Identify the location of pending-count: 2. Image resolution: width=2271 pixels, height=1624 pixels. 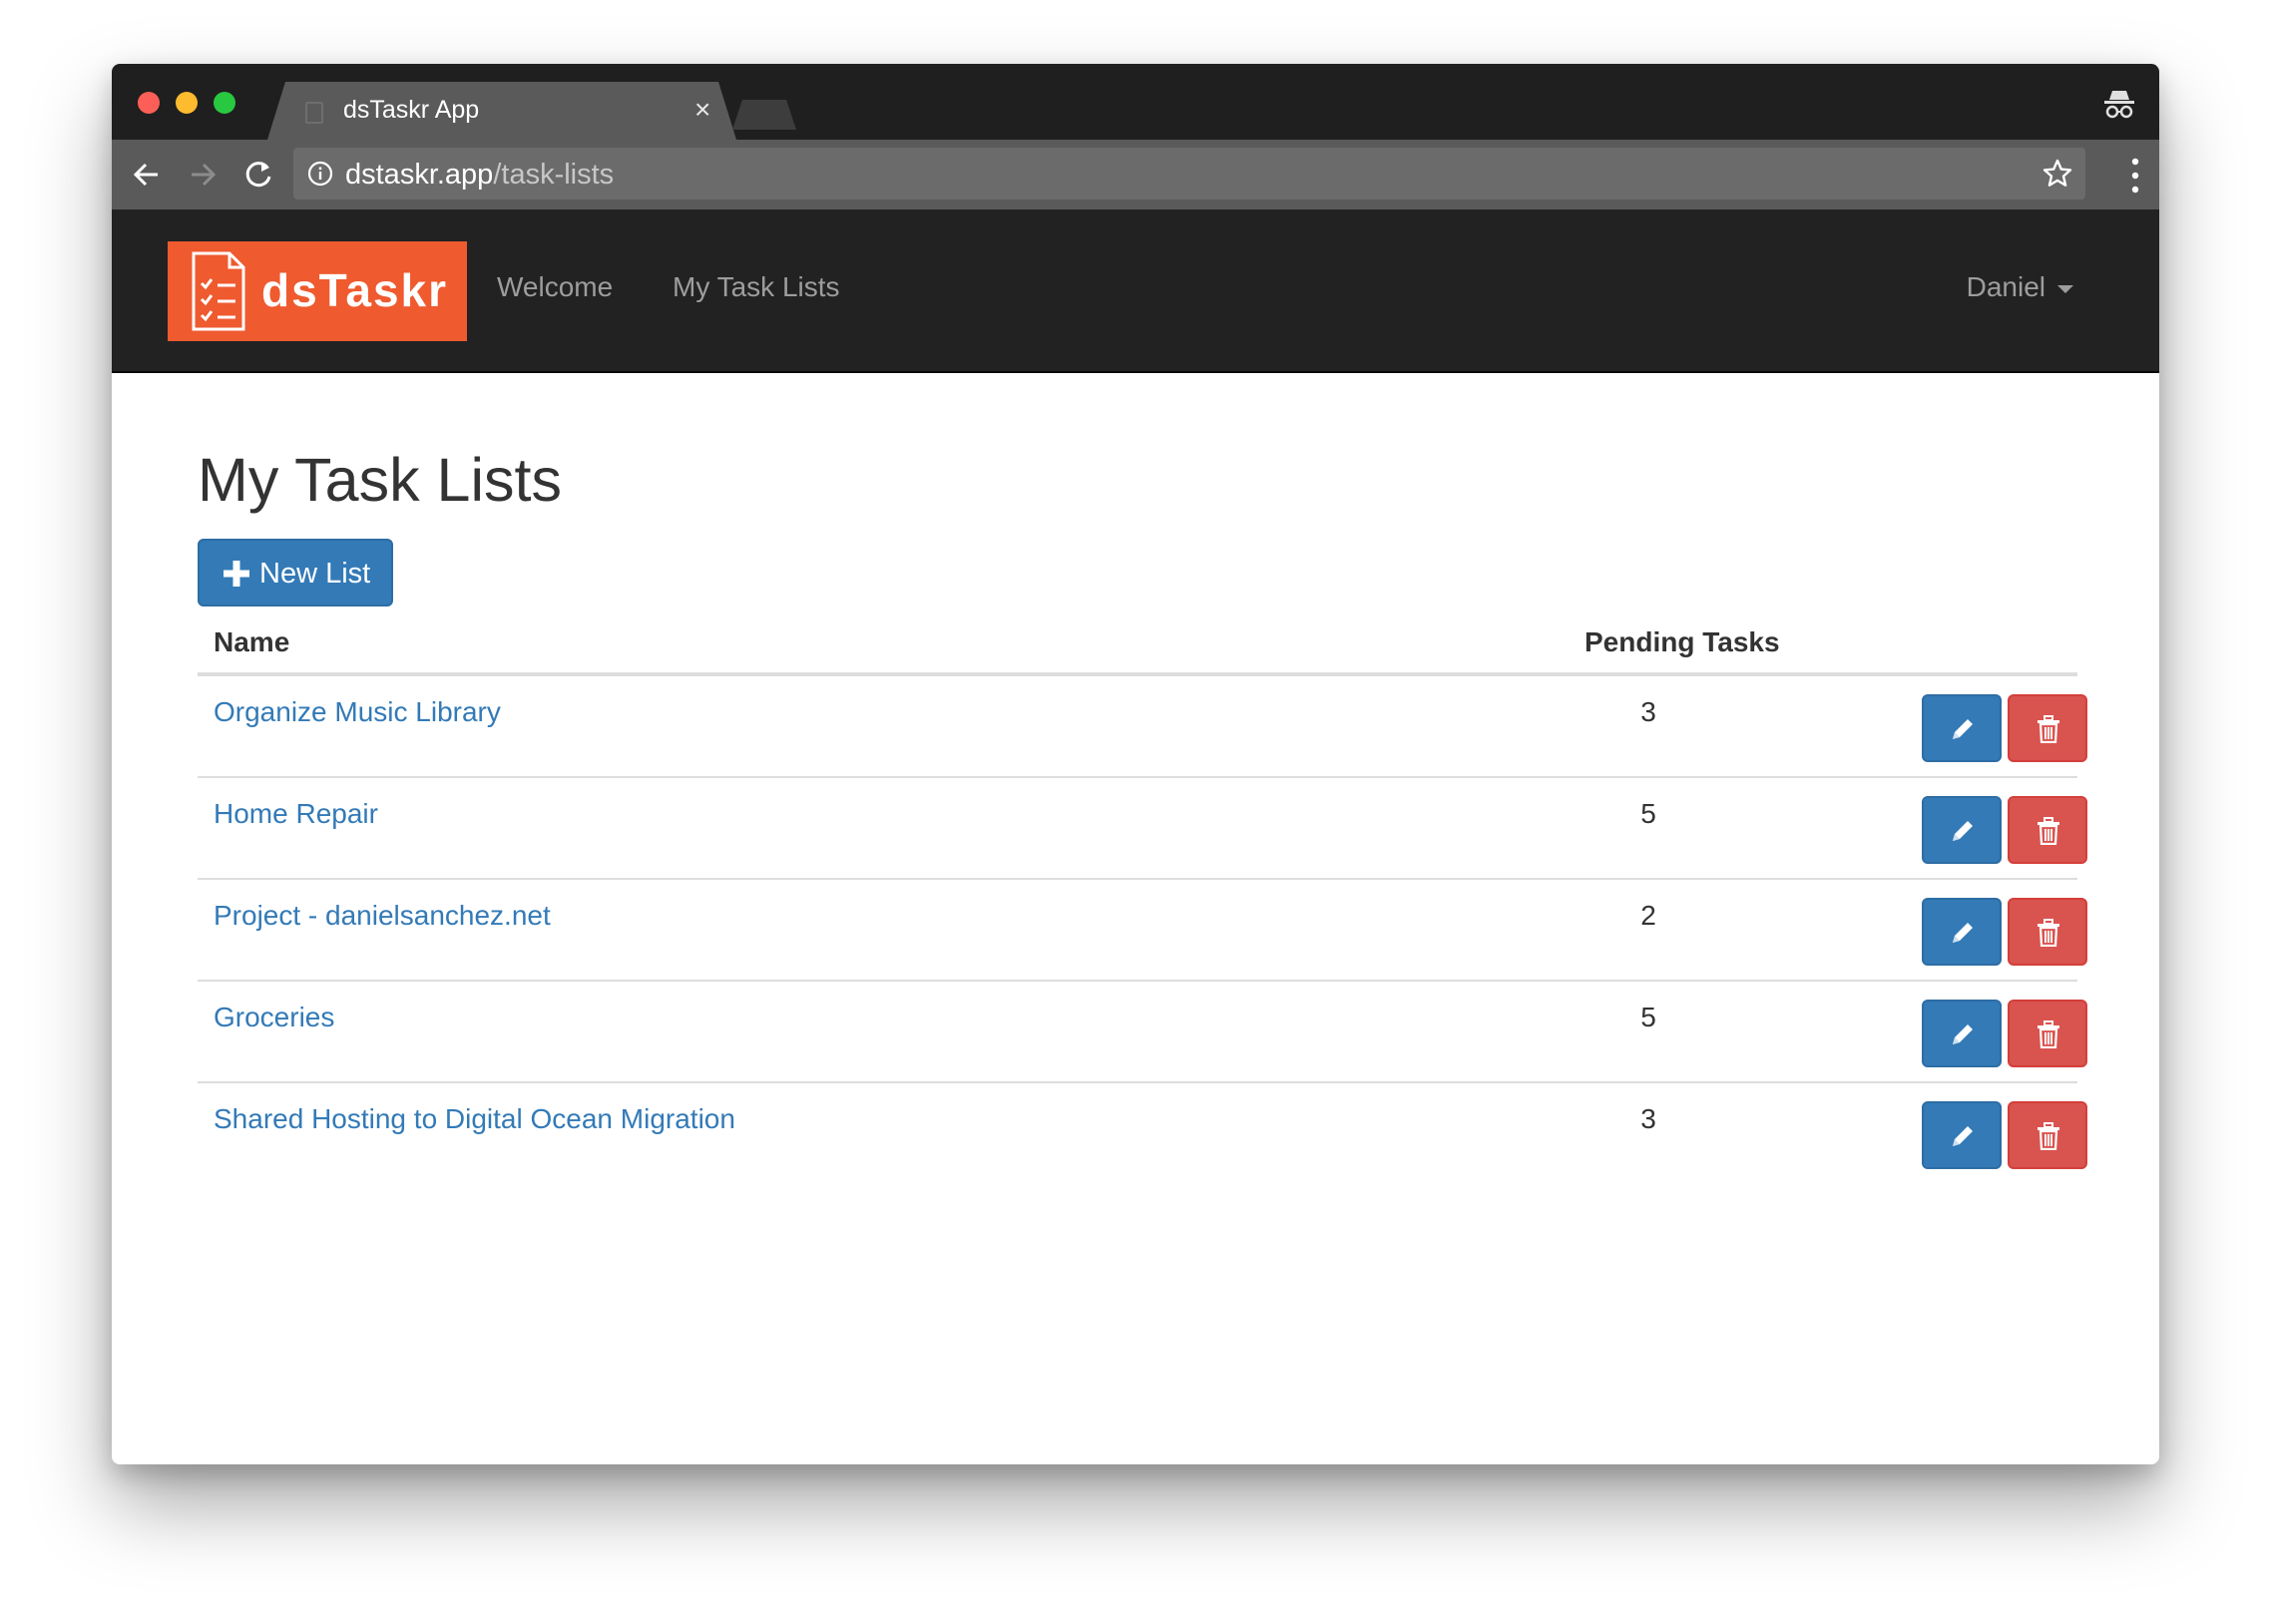
(1648, 916).